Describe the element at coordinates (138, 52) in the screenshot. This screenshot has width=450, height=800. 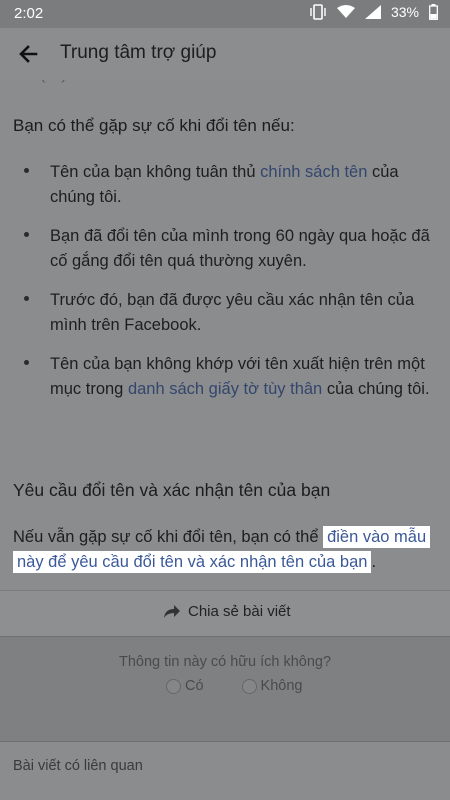
I see `page-title: Trung tâm trợ giúp` at that location.